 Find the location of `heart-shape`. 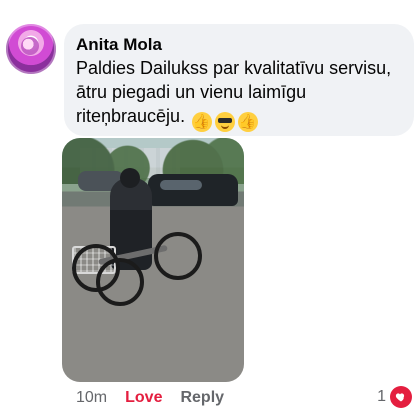

heart-shape is located at coordinates (400, 397).